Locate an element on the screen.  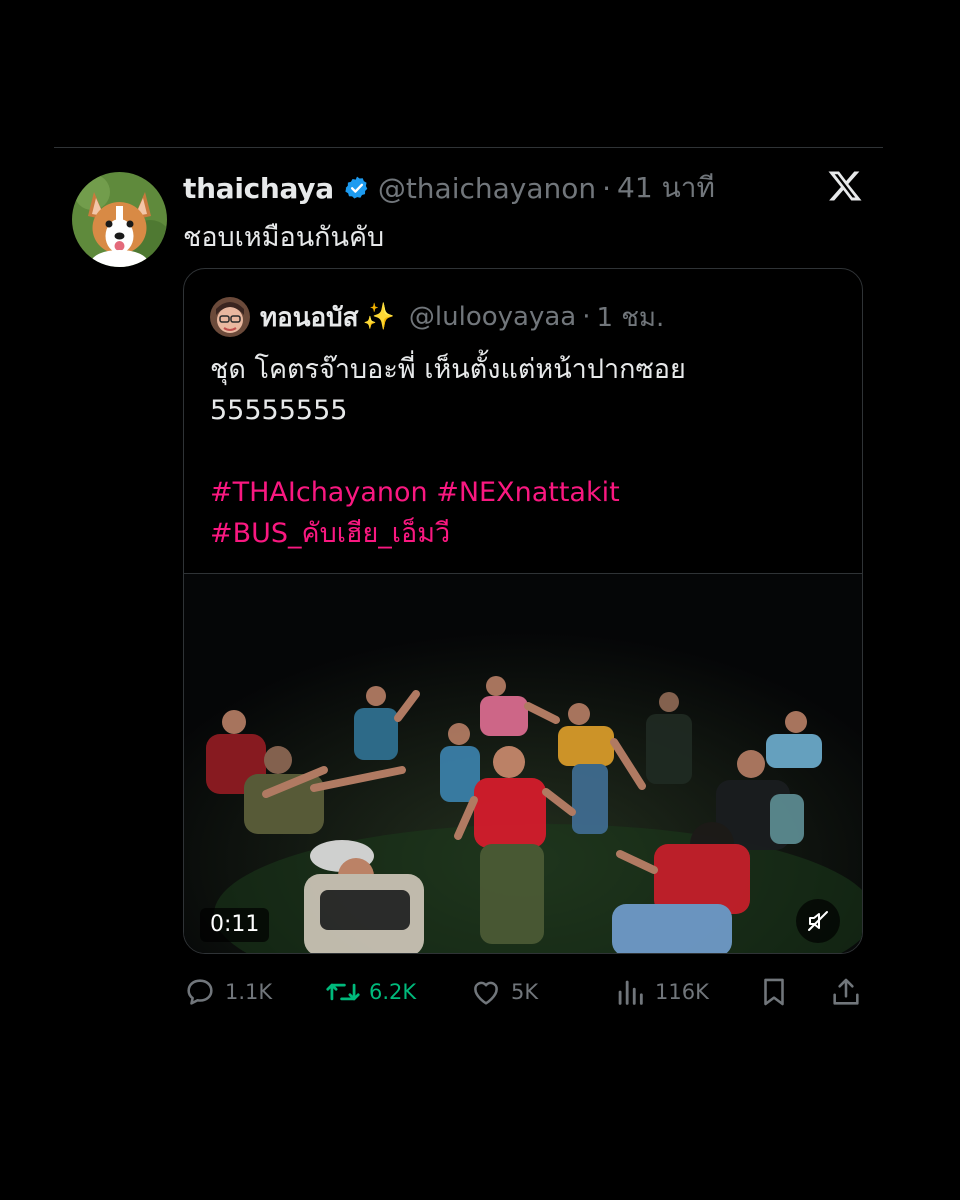
views-button: 116K is located at coordinates (661, 992).